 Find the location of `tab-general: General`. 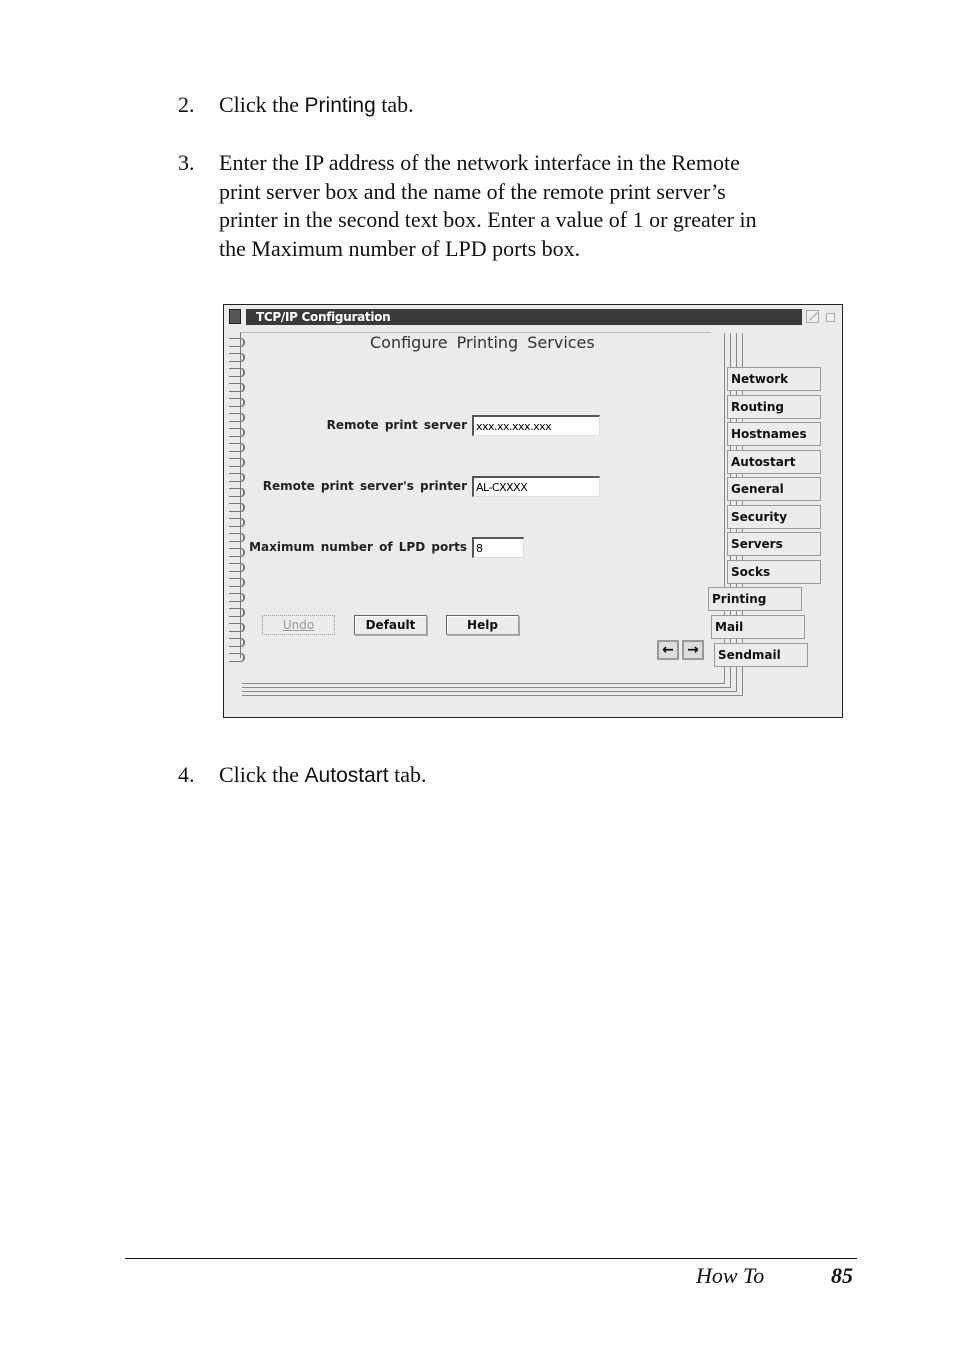

tab-general: General is located at coordinates (774, 489).